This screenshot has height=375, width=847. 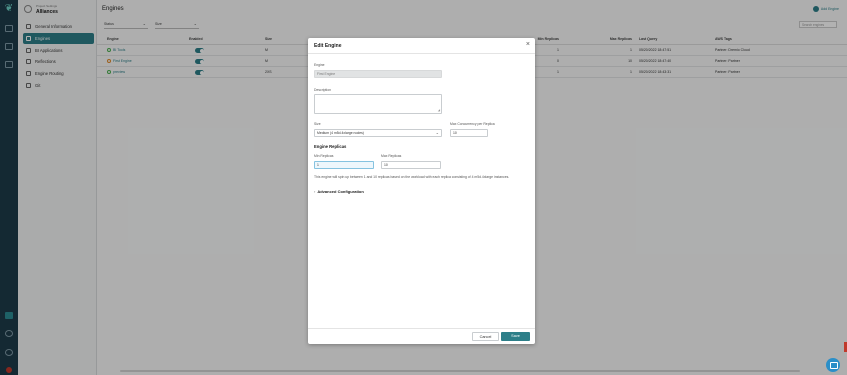 I want to click on concurrency-label: Max Concurrency per Replica, so click(x=472, y=124).